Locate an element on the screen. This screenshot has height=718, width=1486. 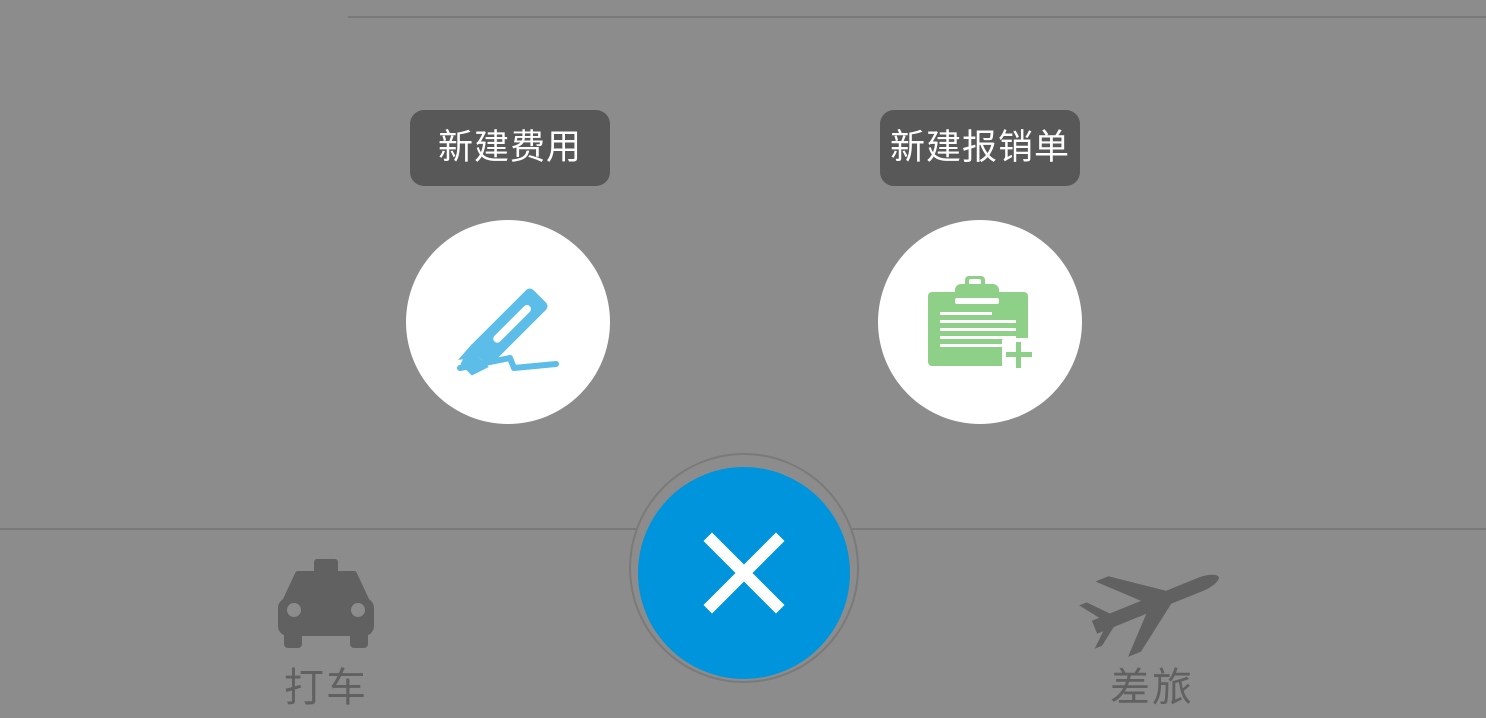
close-menu-button is located at coordinates (744, 573).